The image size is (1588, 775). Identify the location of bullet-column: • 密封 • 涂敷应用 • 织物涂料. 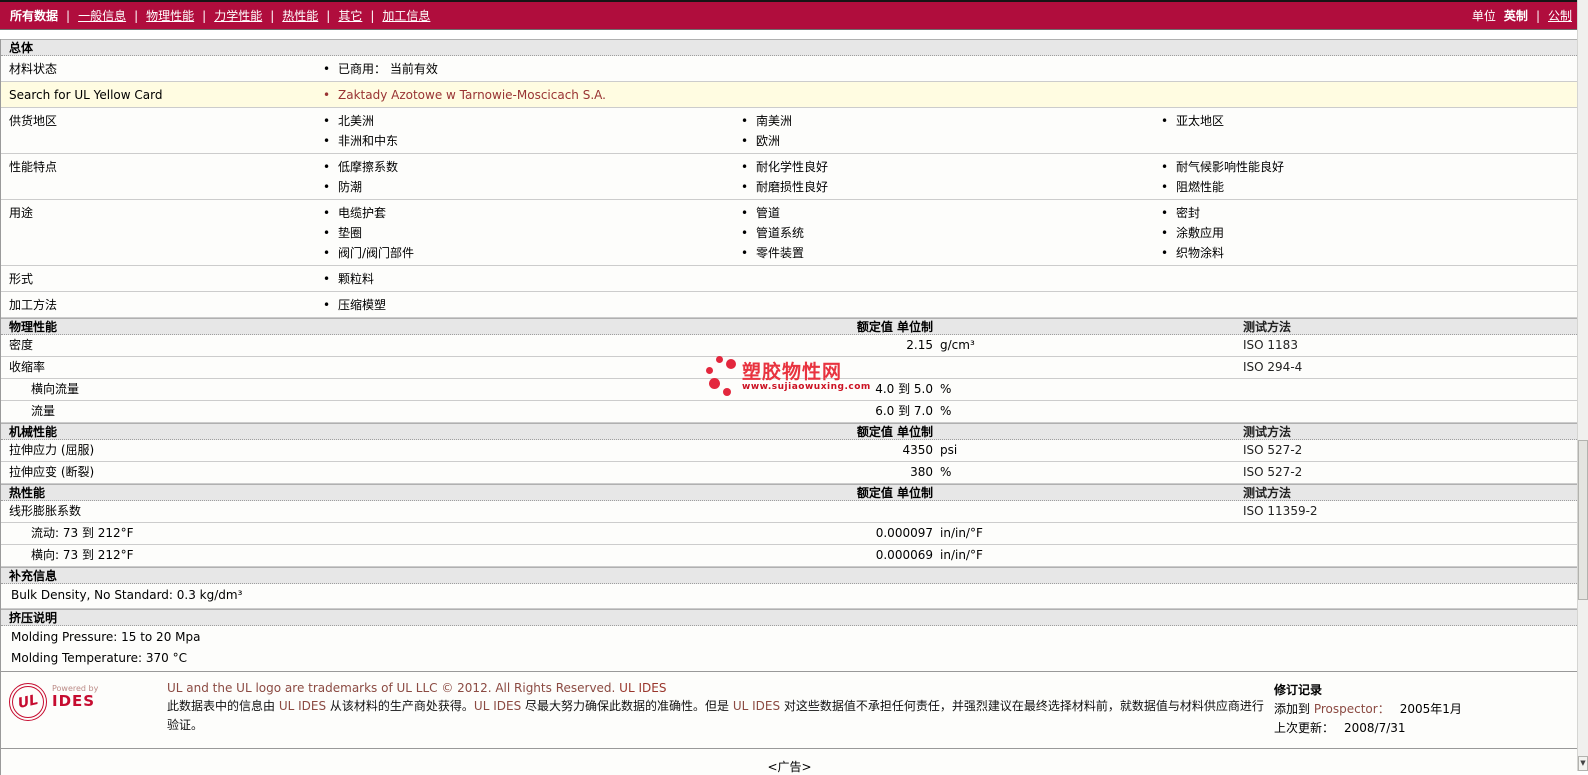
(1364, 233).